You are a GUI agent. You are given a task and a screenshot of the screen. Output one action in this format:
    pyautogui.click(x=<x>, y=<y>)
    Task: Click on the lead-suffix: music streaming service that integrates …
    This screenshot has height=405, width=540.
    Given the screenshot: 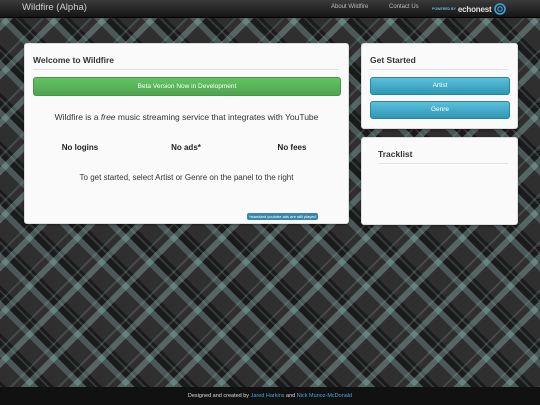 What is the action you would take?
    pyautogui.click(x=217, y=117)
    